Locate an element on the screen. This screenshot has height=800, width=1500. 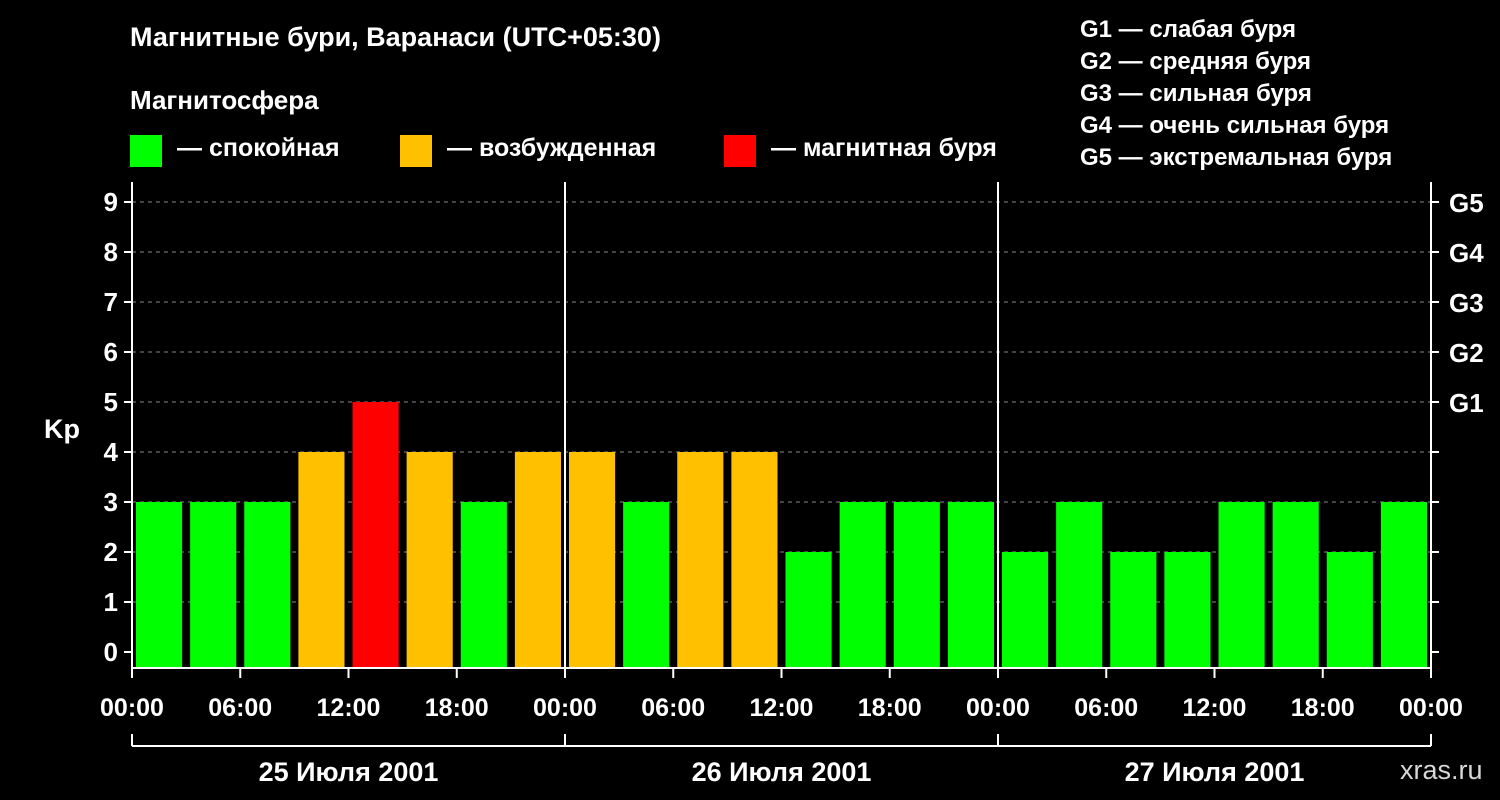
y-tick-label: 3 is located at coordinates (111, 502).